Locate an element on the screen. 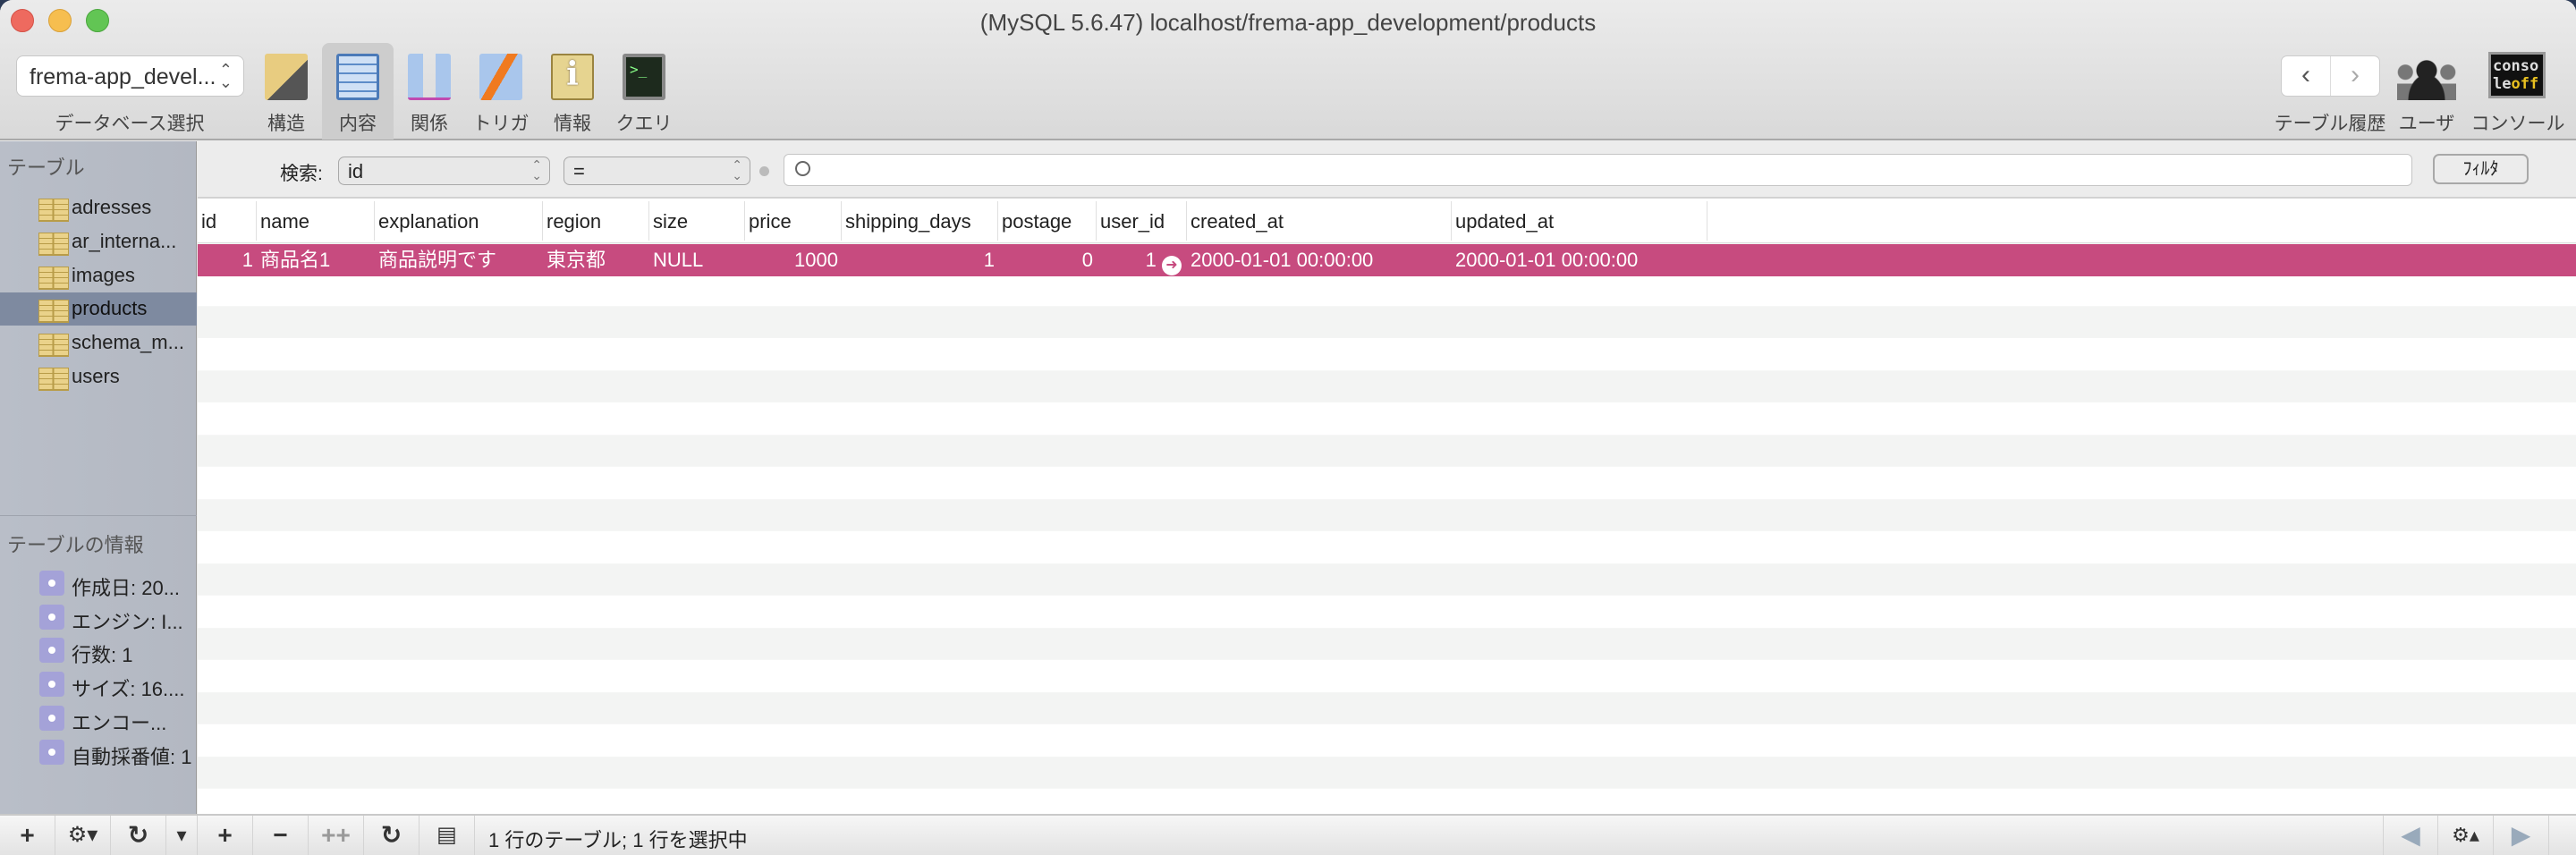 Image resolution: width=2576 pixels, height=855 pixels. next-page-button: ▶ is located at coordinates (2521, 836).